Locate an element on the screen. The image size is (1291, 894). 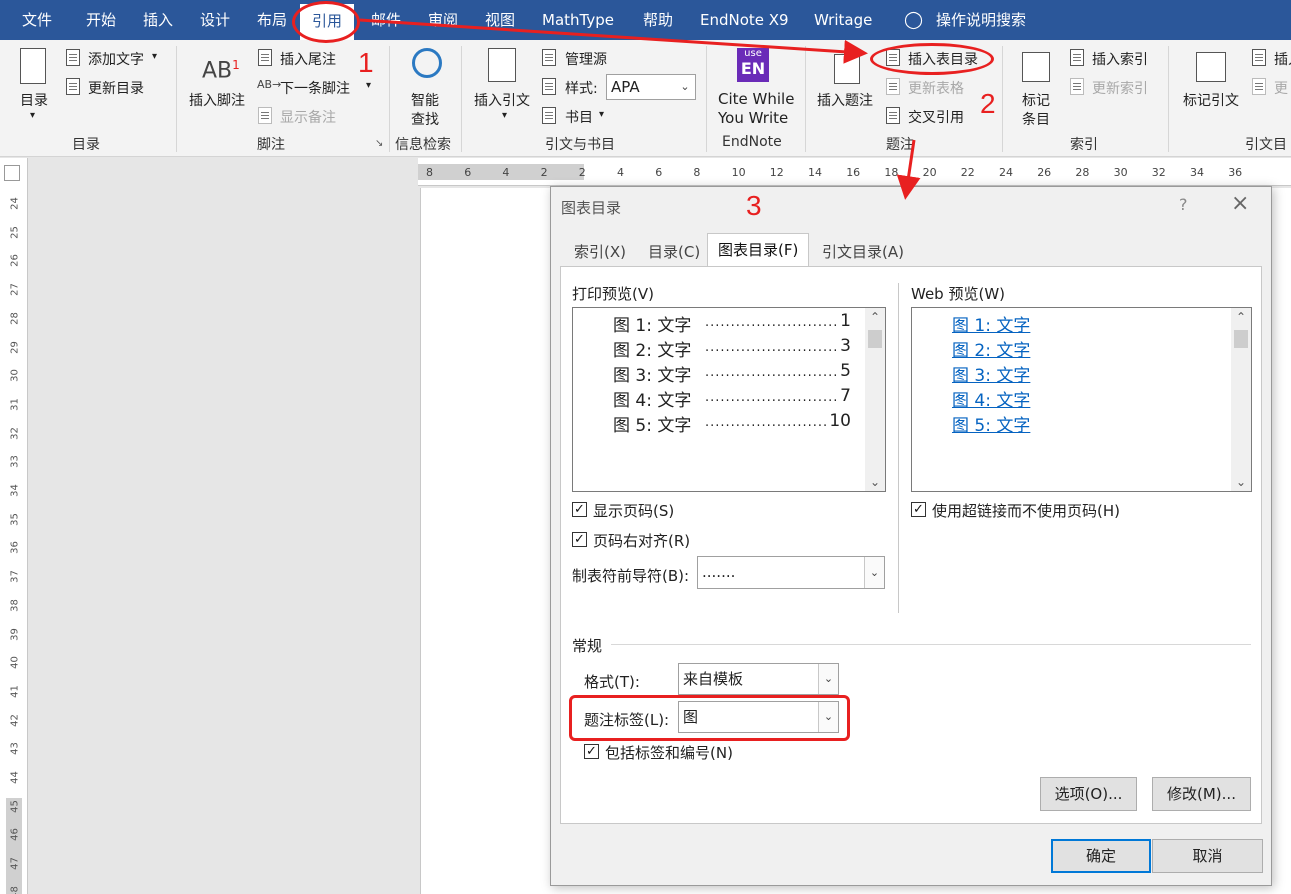
ruler-number: 27 is located at coordinates (15, 289).